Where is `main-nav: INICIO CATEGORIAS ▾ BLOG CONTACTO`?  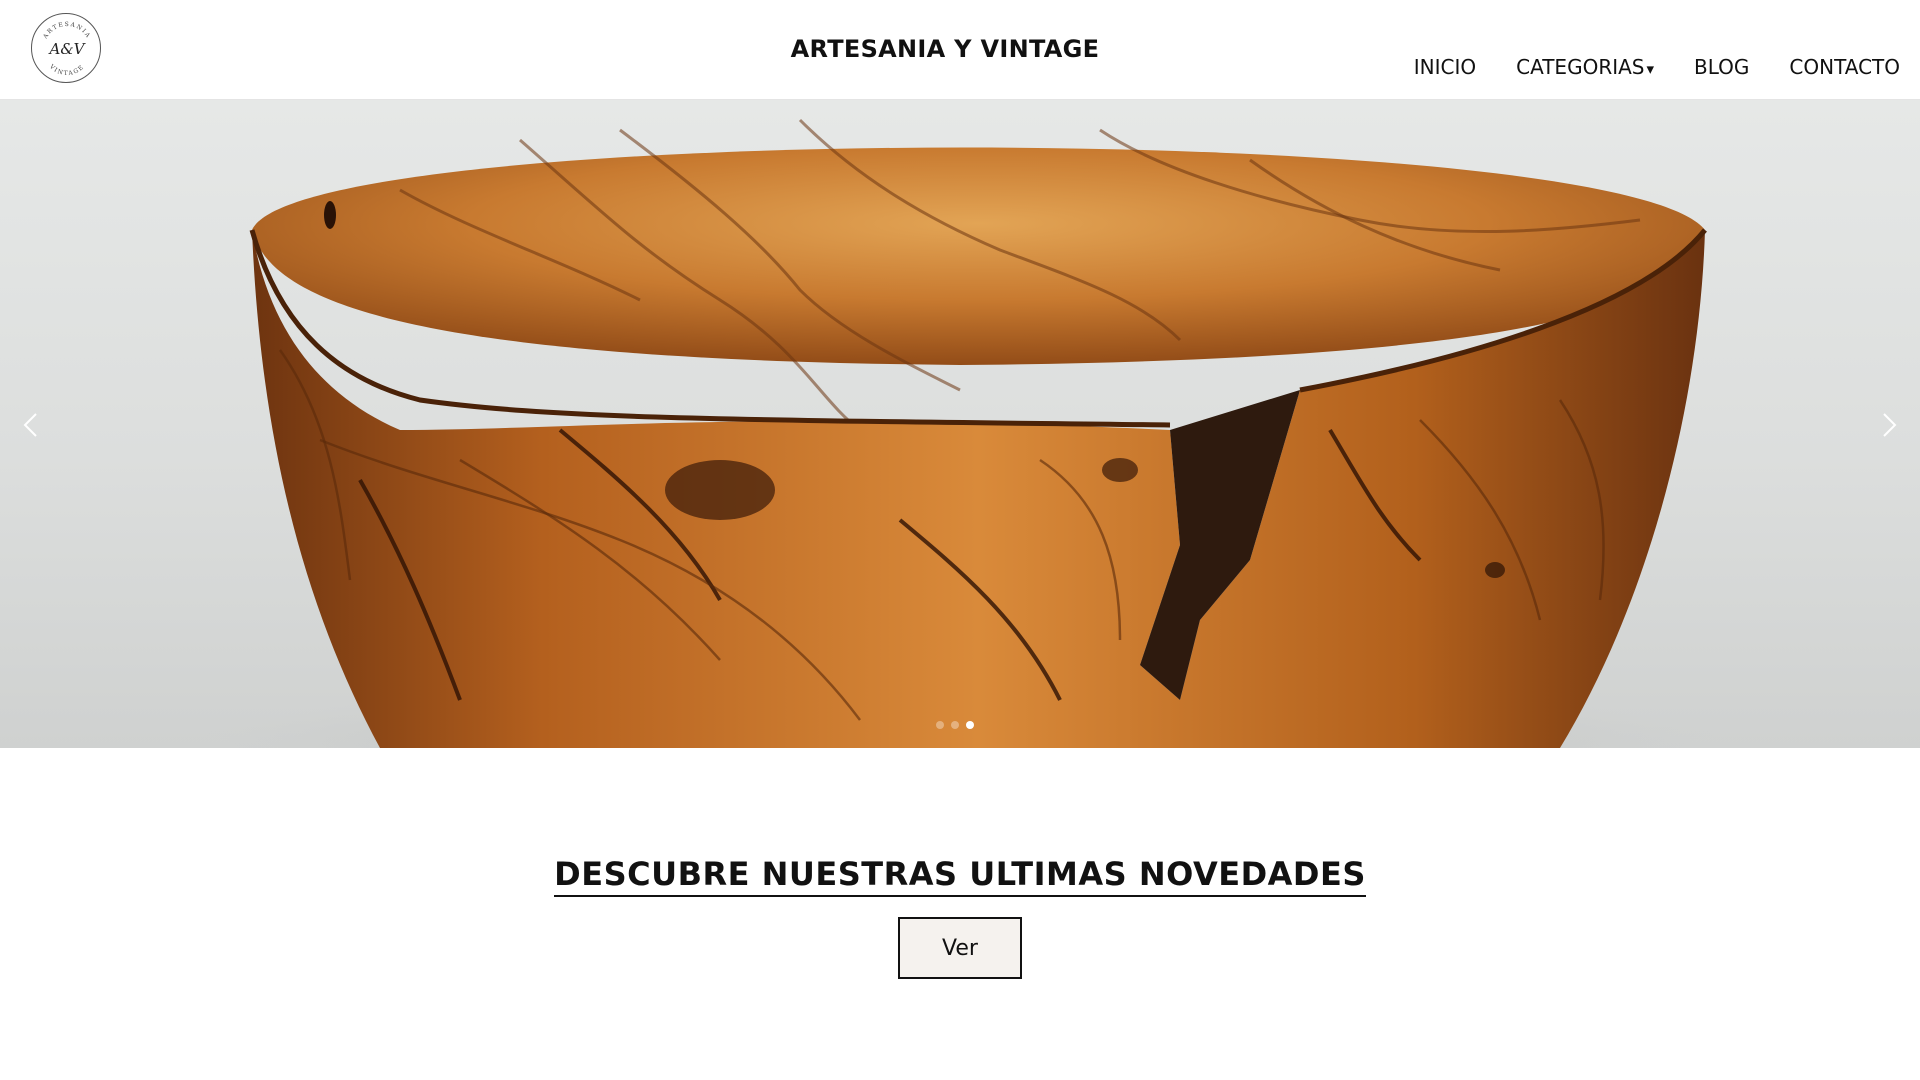 main-nav: INICIO CATEGORIAS ▾ BLOG CONTACTO is located at coordinates (1657, 67).